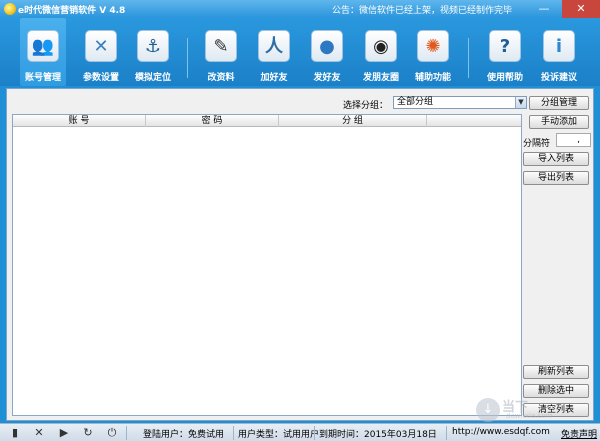 The height and width of the screenshot is (441, 600). I want to click on column-header-account: 账 号, so click(79, 121).